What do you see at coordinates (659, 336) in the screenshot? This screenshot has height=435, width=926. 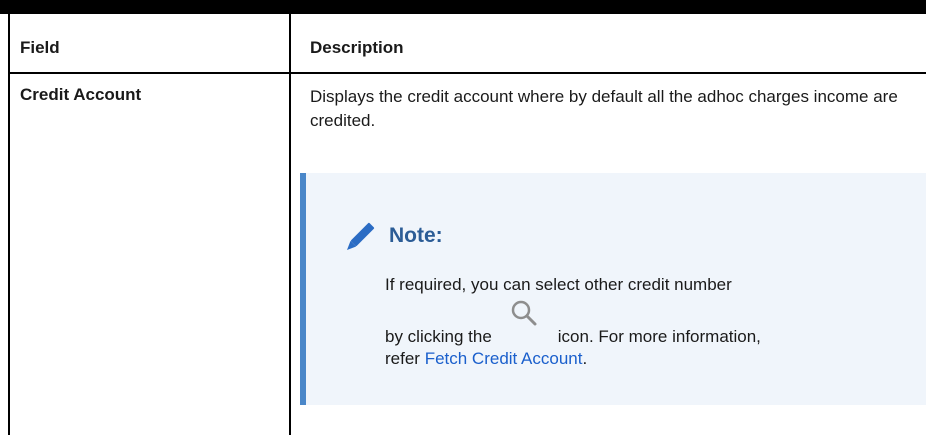 I see `note-text-after-icon: icon. For more information,` at bounding box center [659, 336].